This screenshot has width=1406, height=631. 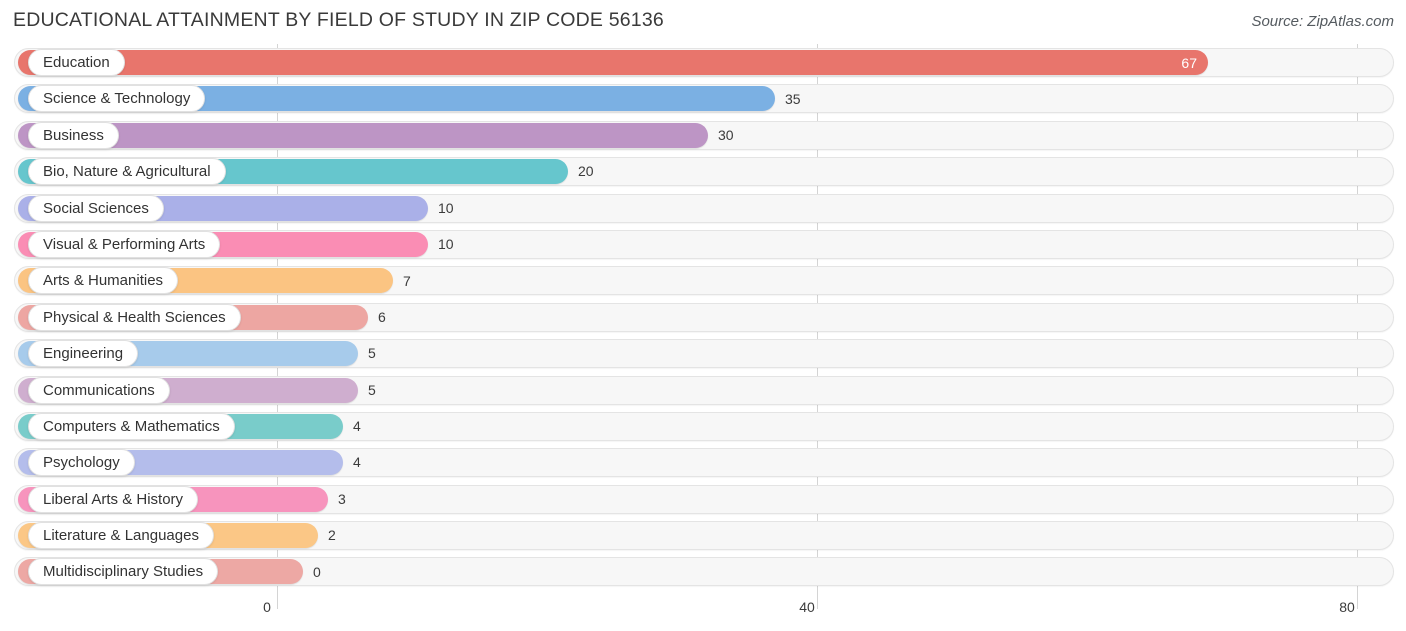 I want to click on category-pill: Communications, so click(x=99, y=390).